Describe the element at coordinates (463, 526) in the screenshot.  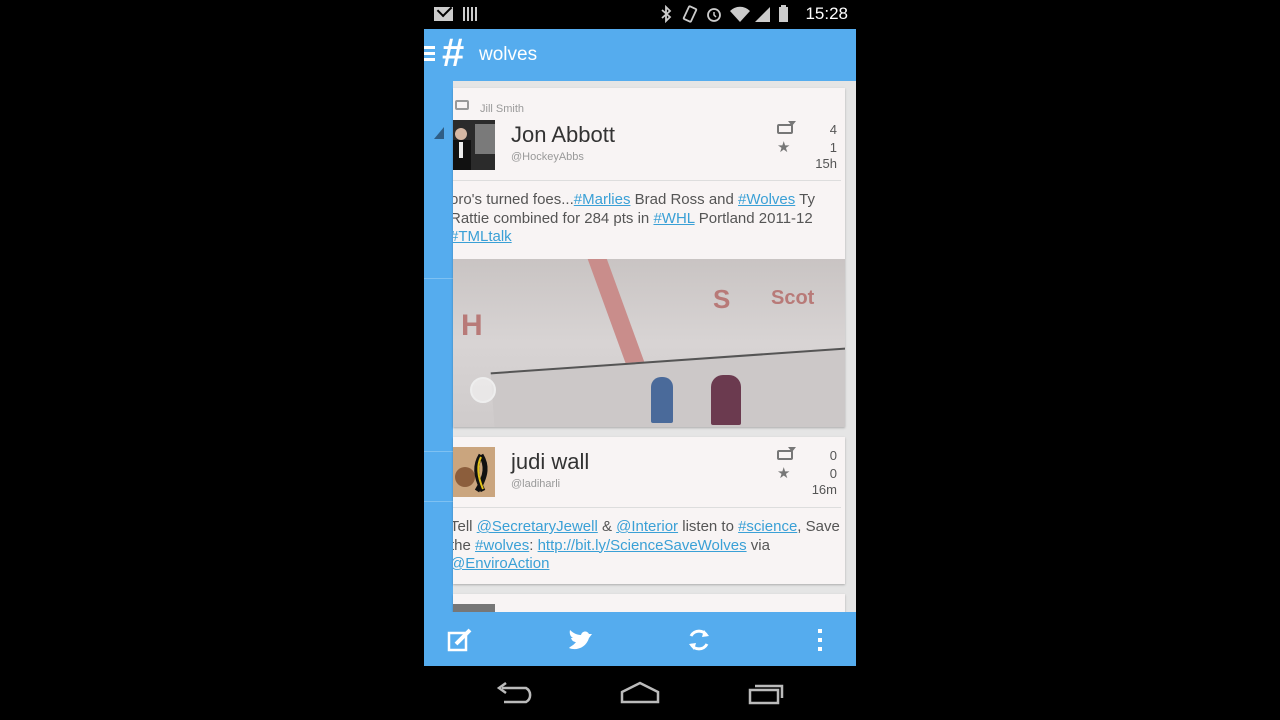
I see `tweet-text-segment: Tell` at that location.